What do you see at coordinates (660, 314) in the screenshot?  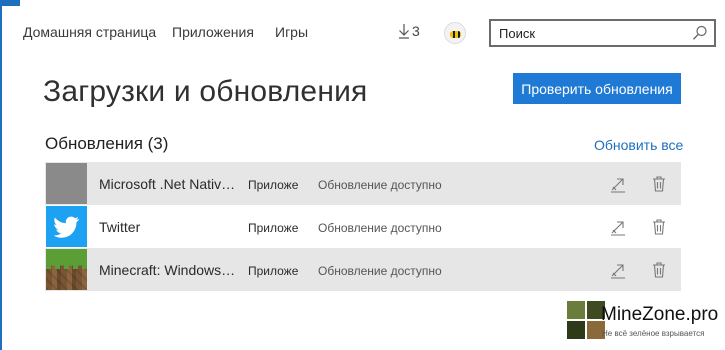 I see `watermark-title: MineZone.pro` at bounding box center [660, 314].